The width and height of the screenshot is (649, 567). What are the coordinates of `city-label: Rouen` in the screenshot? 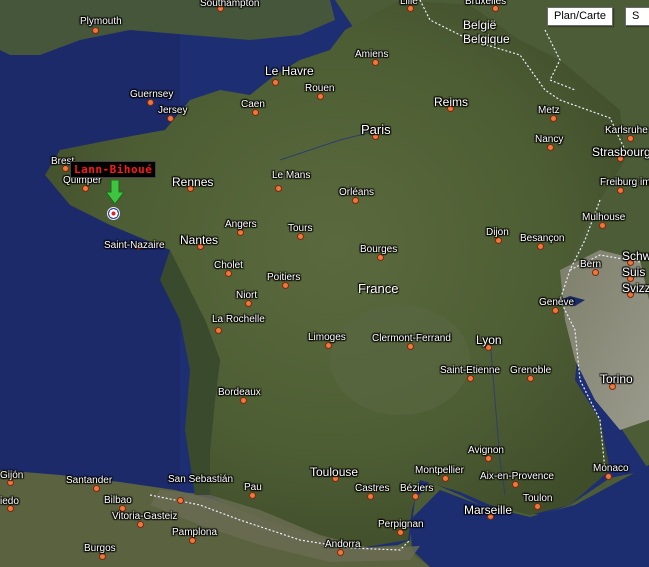 It's located at (320, 88).